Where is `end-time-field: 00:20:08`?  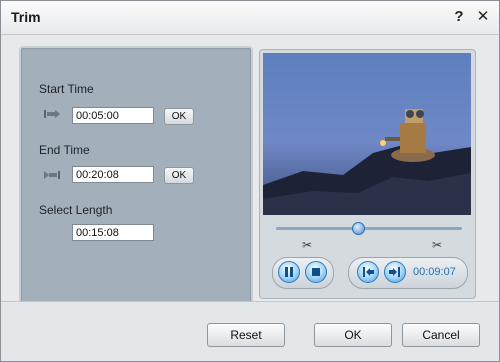
end-time-field: 00:20:08 is located at coordinates (113, 174).